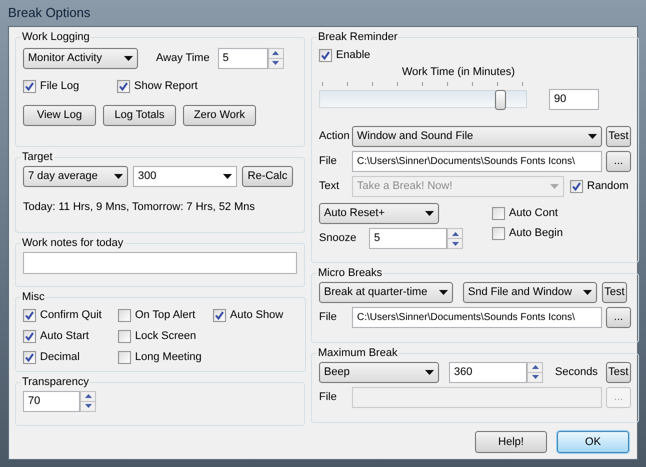  I want to click on dropdown: Auto Reset+, so click(379, 213).